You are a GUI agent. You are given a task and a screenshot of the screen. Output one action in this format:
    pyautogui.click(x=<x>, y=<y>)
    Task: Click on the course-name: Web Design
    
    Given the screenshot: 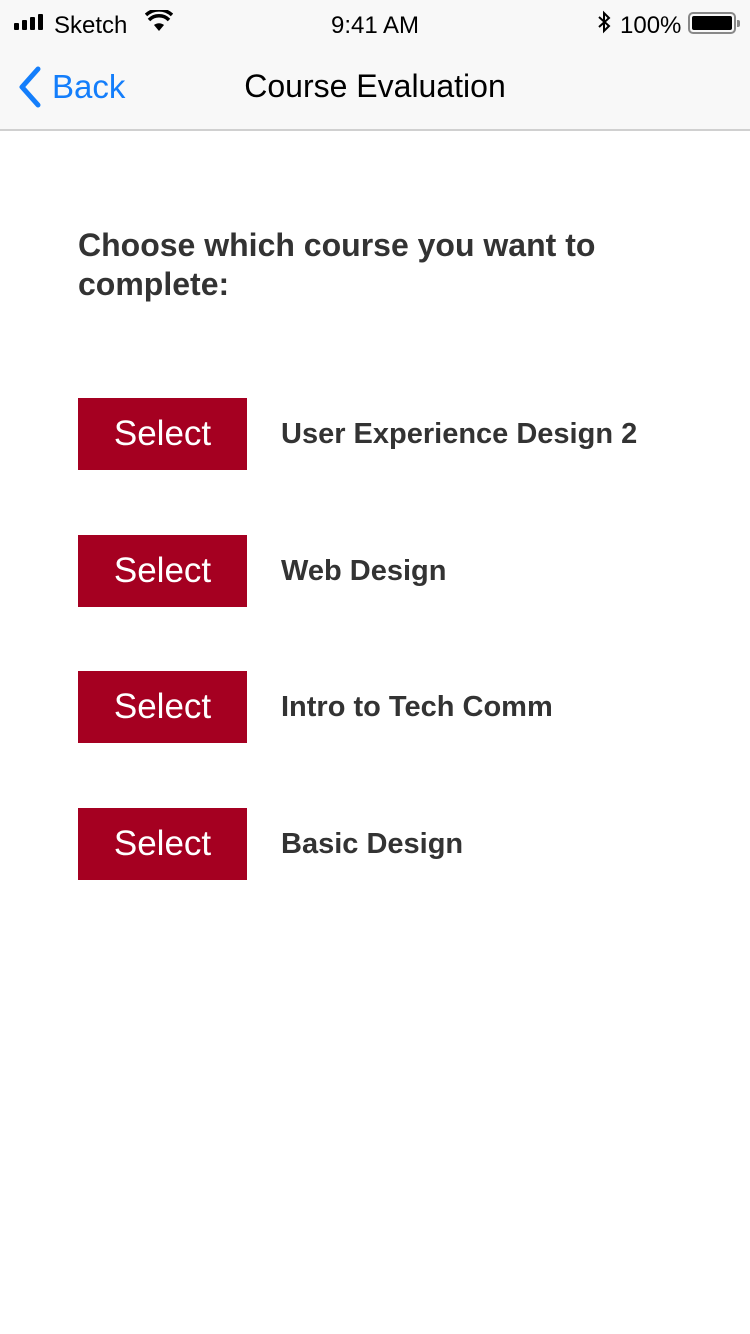 What is the action you would take?
    pyautogui.click(x=364, y=570)
    